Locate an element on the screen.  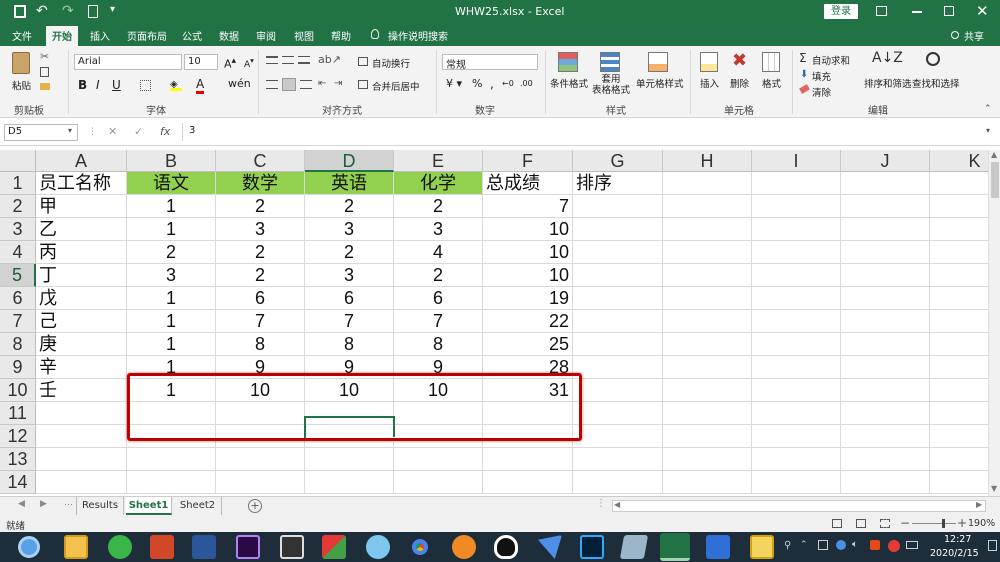
cell-h8 is located at coordinates (707, 344).